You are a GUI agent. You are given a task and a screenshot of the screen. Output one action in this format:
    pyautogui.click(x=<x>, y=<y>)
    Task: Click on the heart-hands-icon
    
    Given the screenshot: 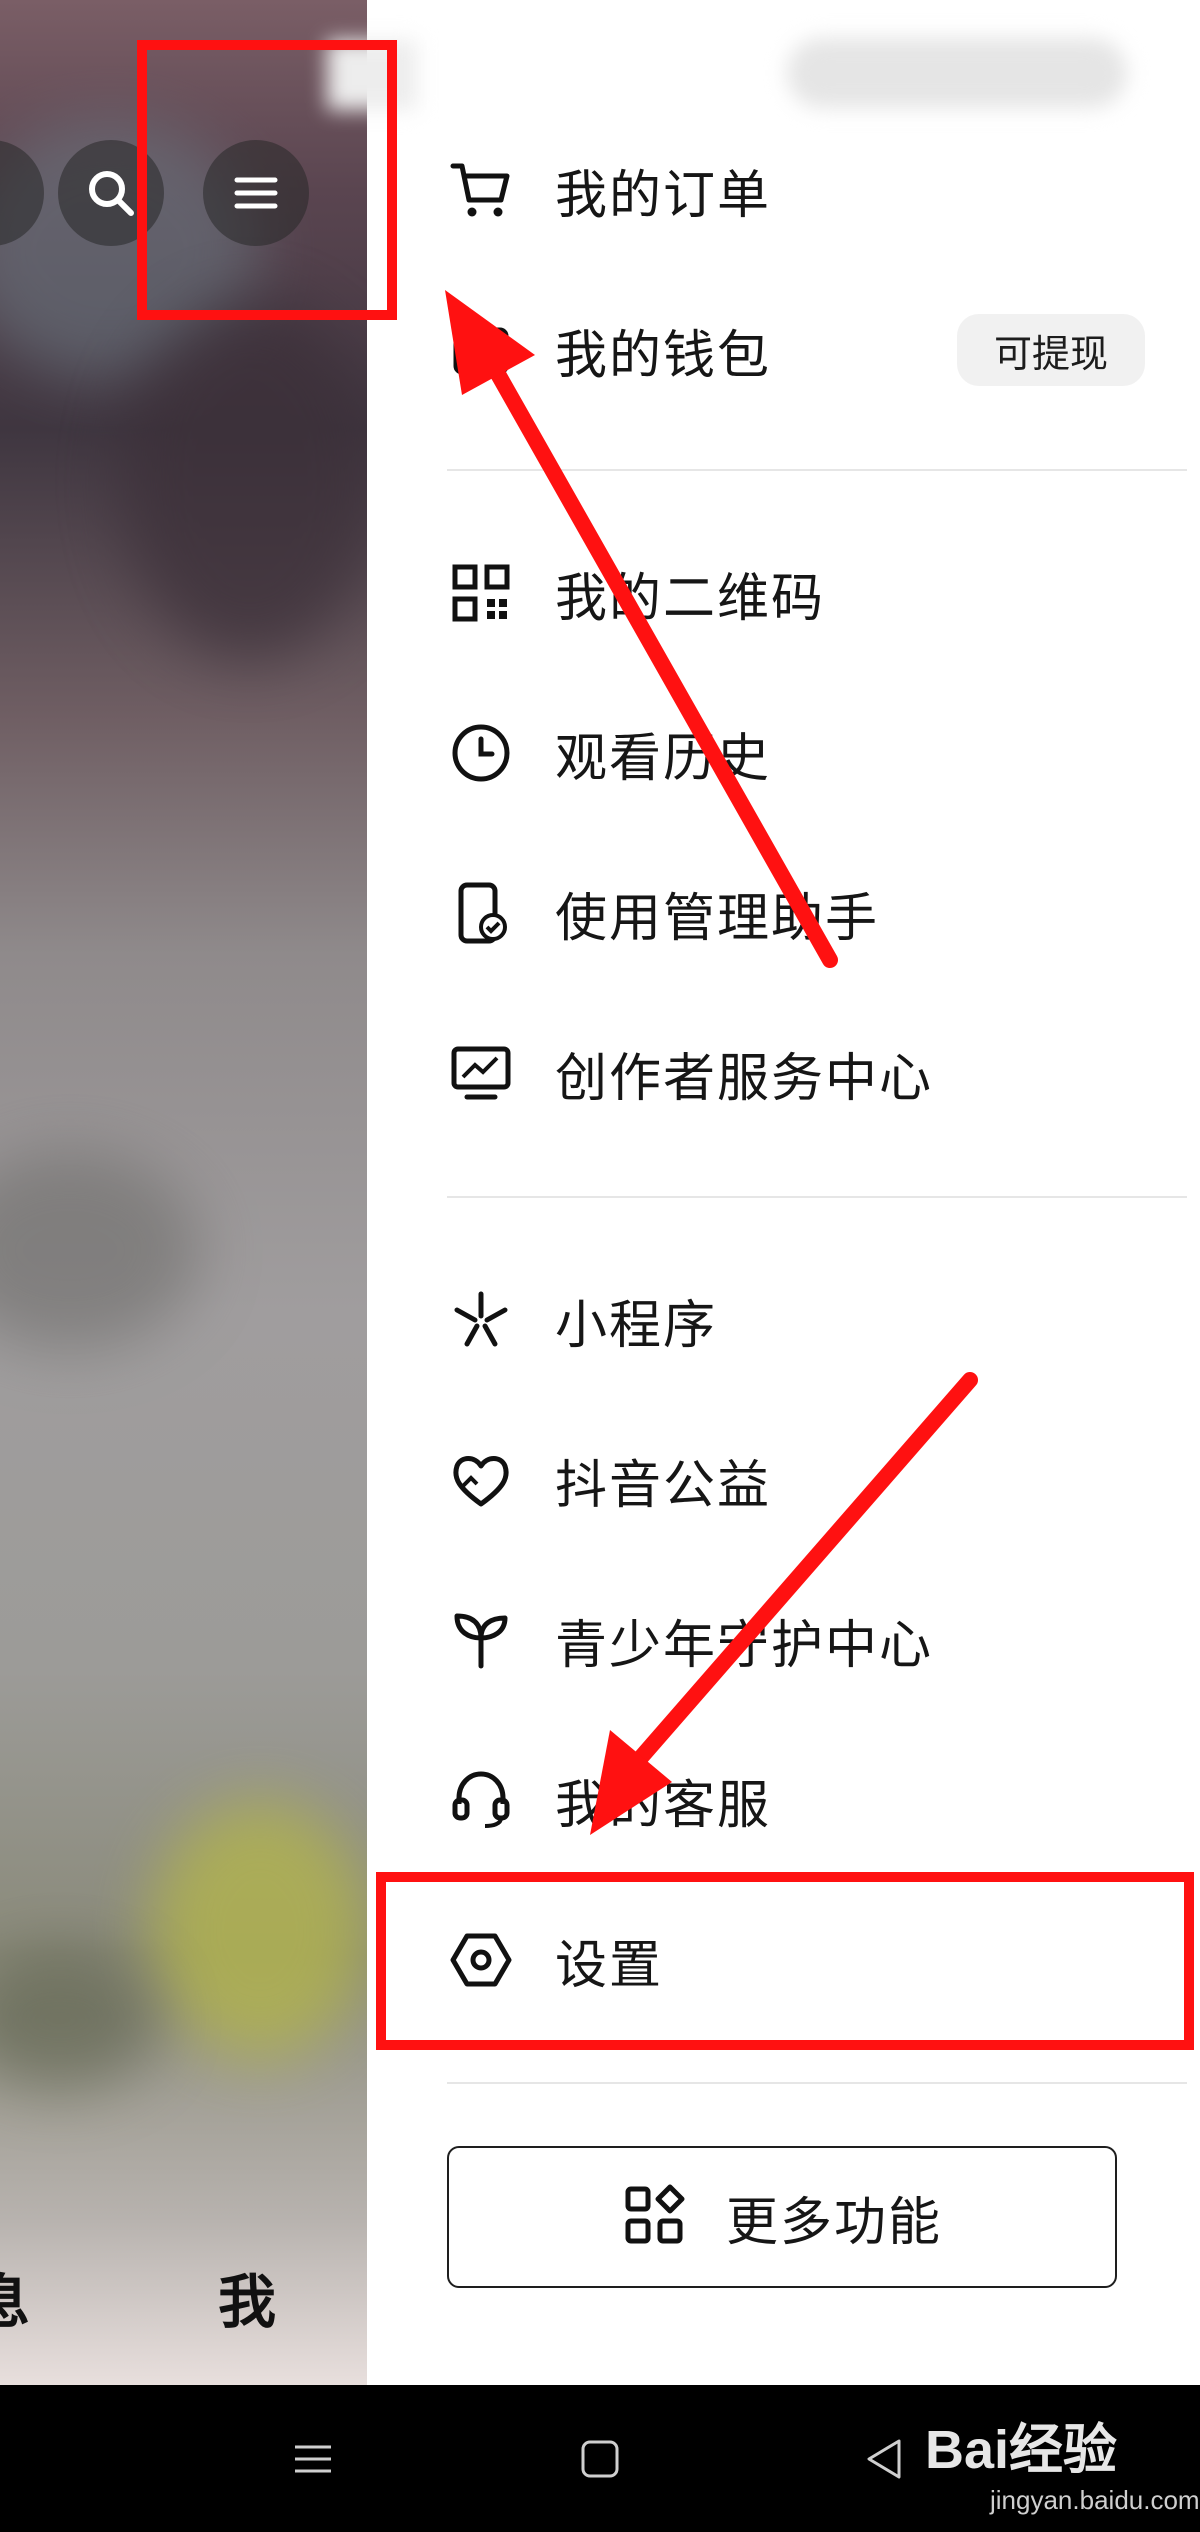 What is the action you would take?
    pyautogui.click(x=481, y=1480)
    